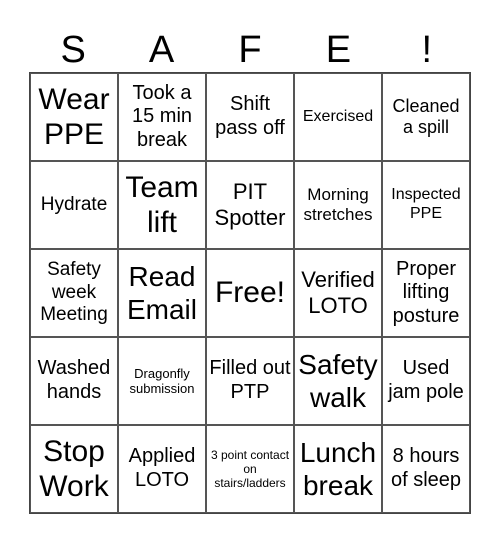 The image size is (500, 544). I want to click on cell-label: Safety walk, so click(338, 380).